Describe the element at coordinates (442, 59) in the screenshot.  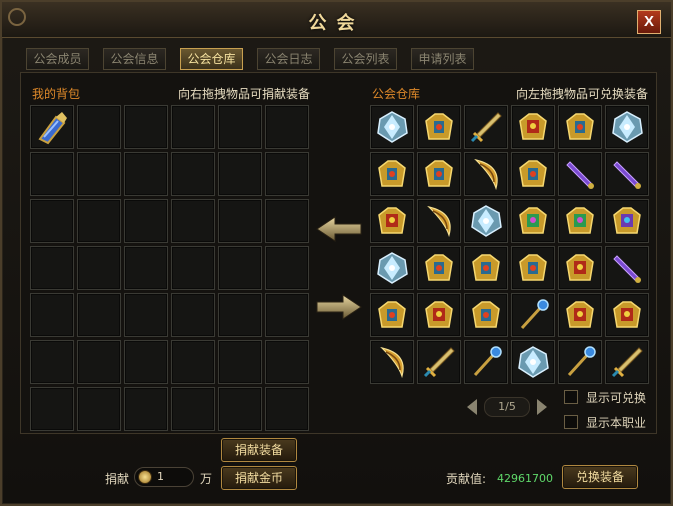
I see `tab-applications: 申请列表` at that location.